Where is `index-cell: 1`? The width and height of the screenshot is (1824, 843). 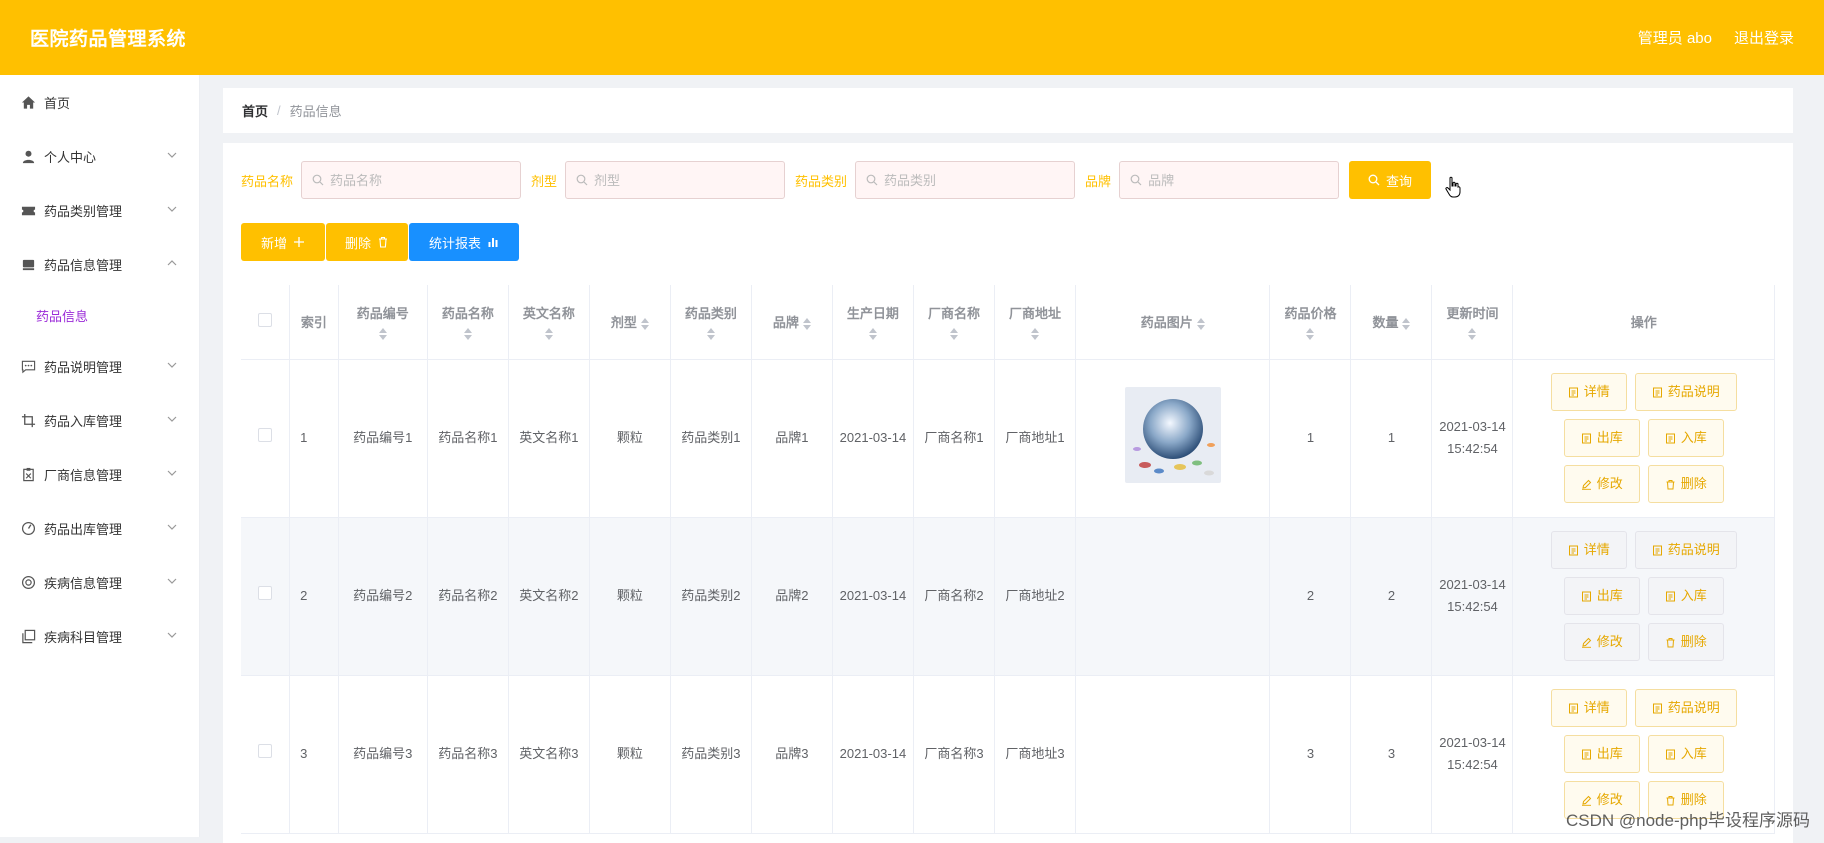
index-cell: 1 is located at coordinates (314, 438).